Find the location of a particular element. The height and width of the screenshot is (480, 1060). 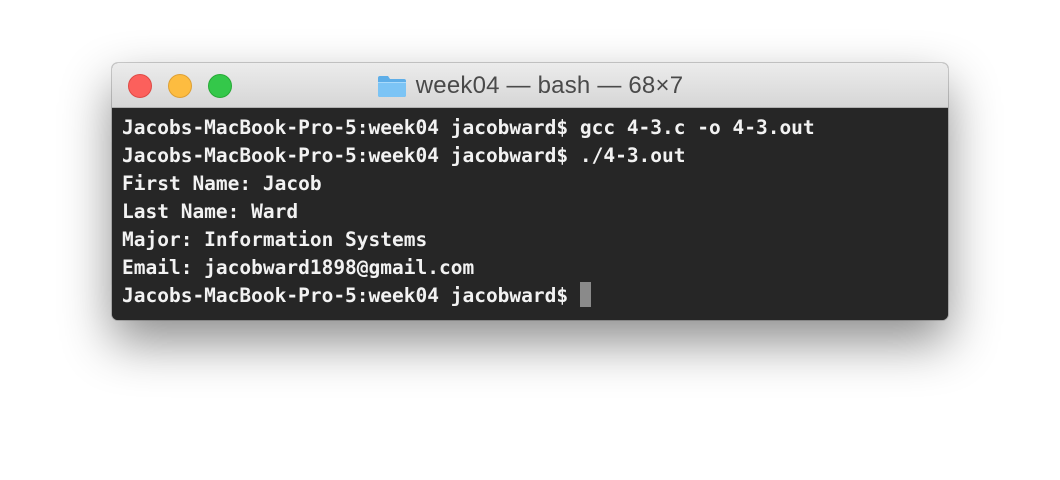

prompt-line: Jacobs-MacBook-Pro-5:week04 jacobward$ is located at coordinates (535, 296).